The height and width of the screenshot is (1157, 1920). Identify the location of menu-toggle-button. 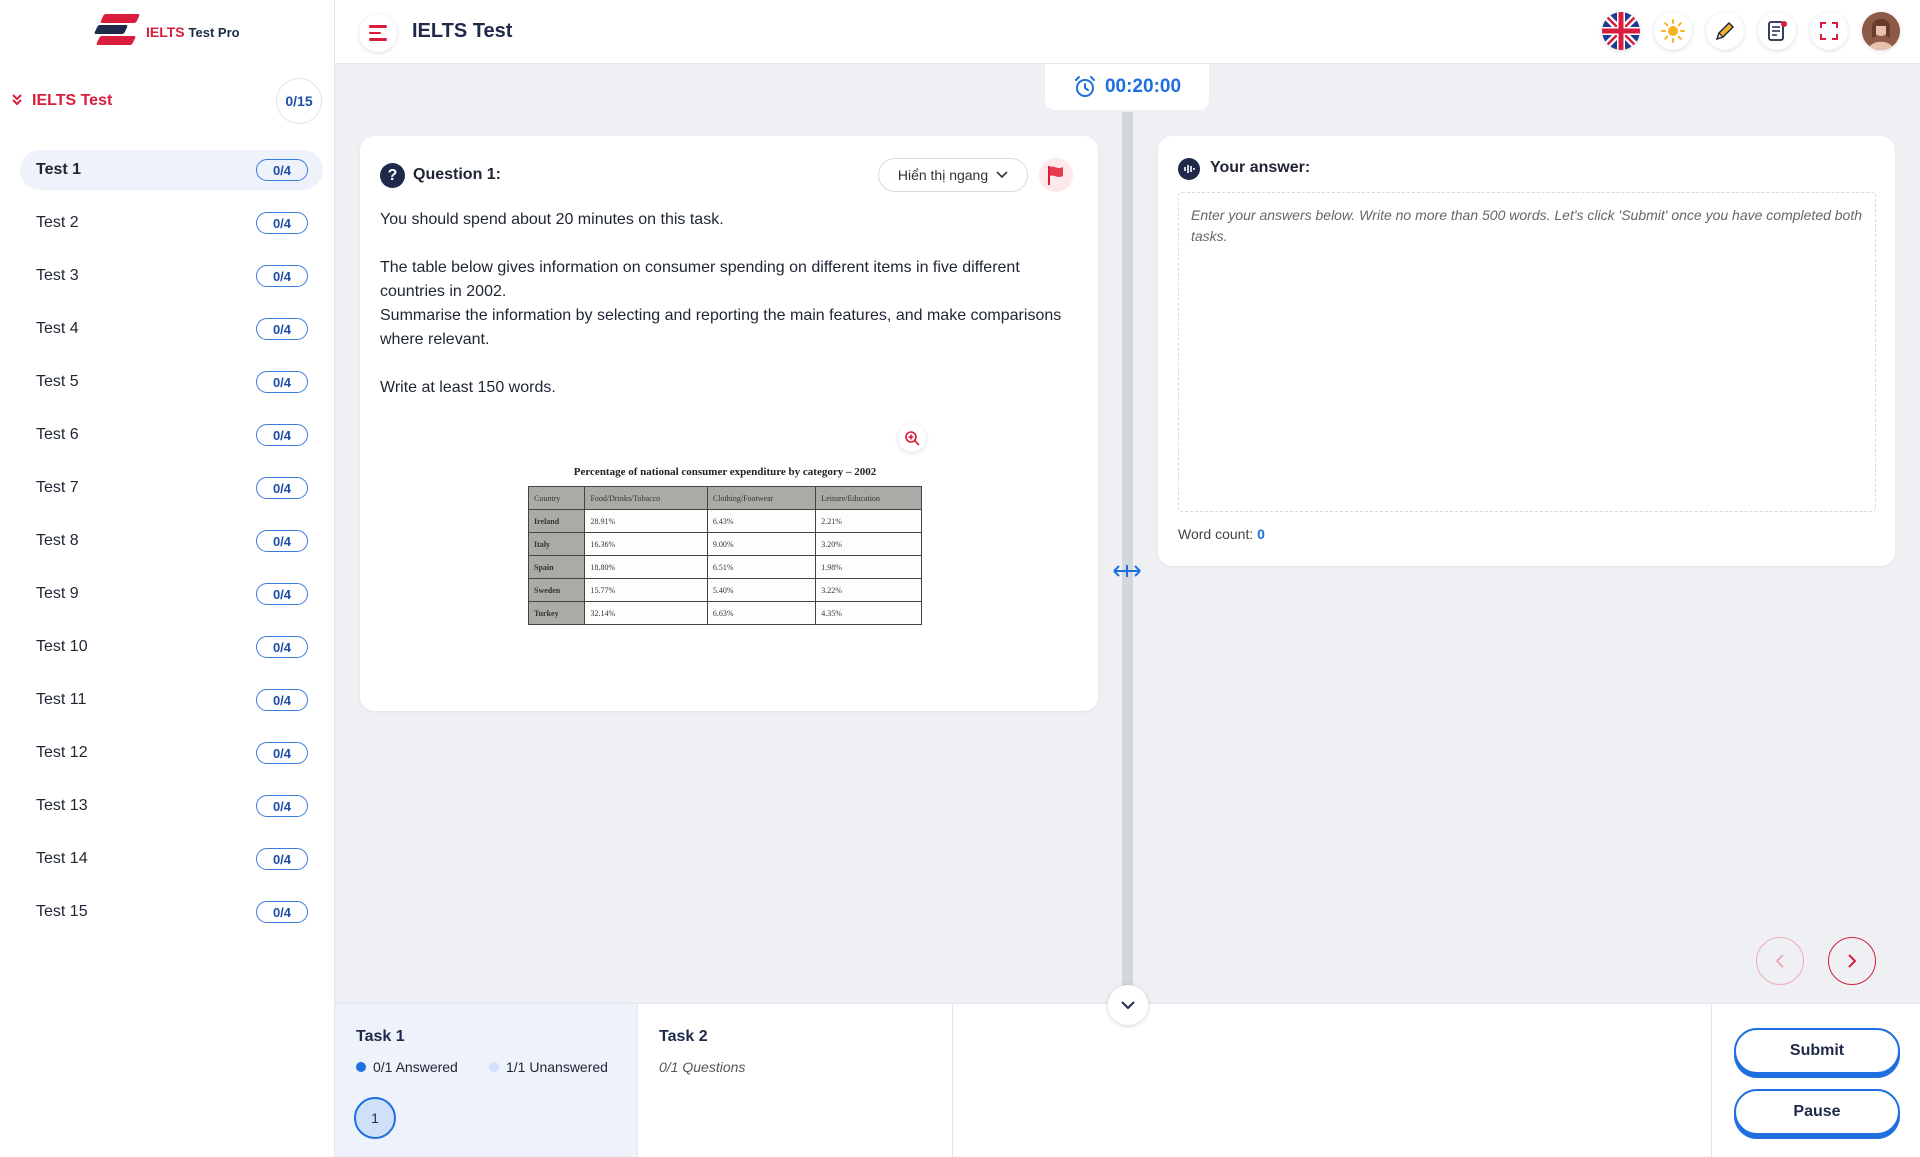
(378, 33).